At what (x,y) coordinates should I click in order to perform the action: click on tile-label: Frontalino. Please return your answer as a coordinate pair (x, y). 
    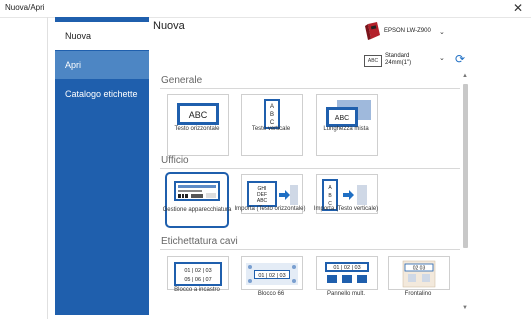
    Looking at the image, I should click on (418, 294).